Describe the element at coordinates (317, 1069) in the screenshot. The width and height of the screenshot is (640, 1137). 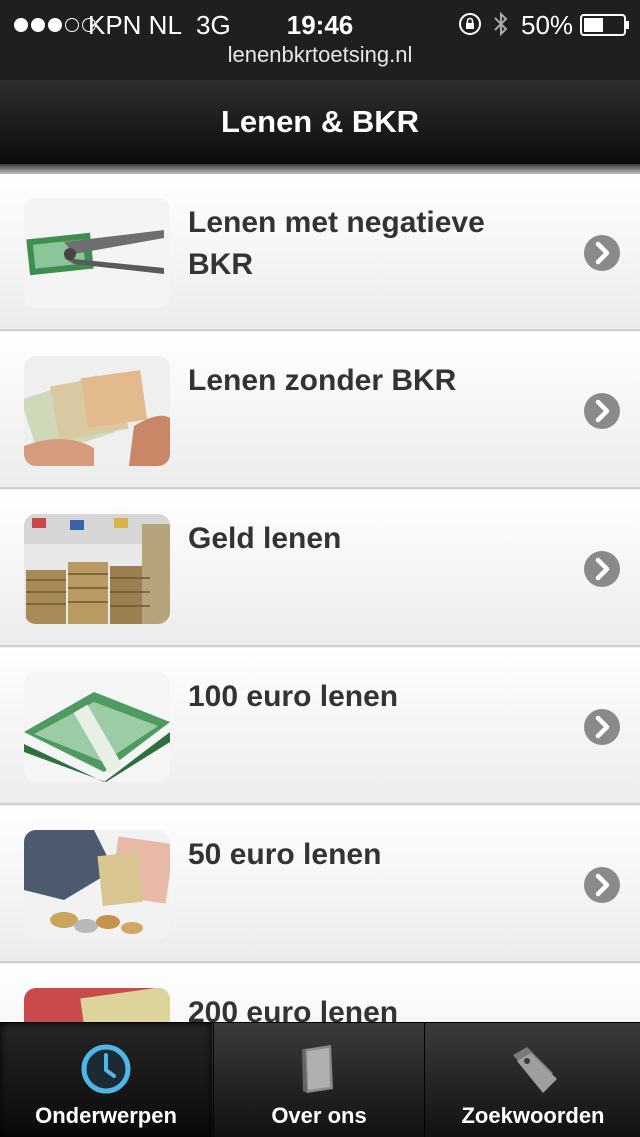
I see `book-icon` at that location.